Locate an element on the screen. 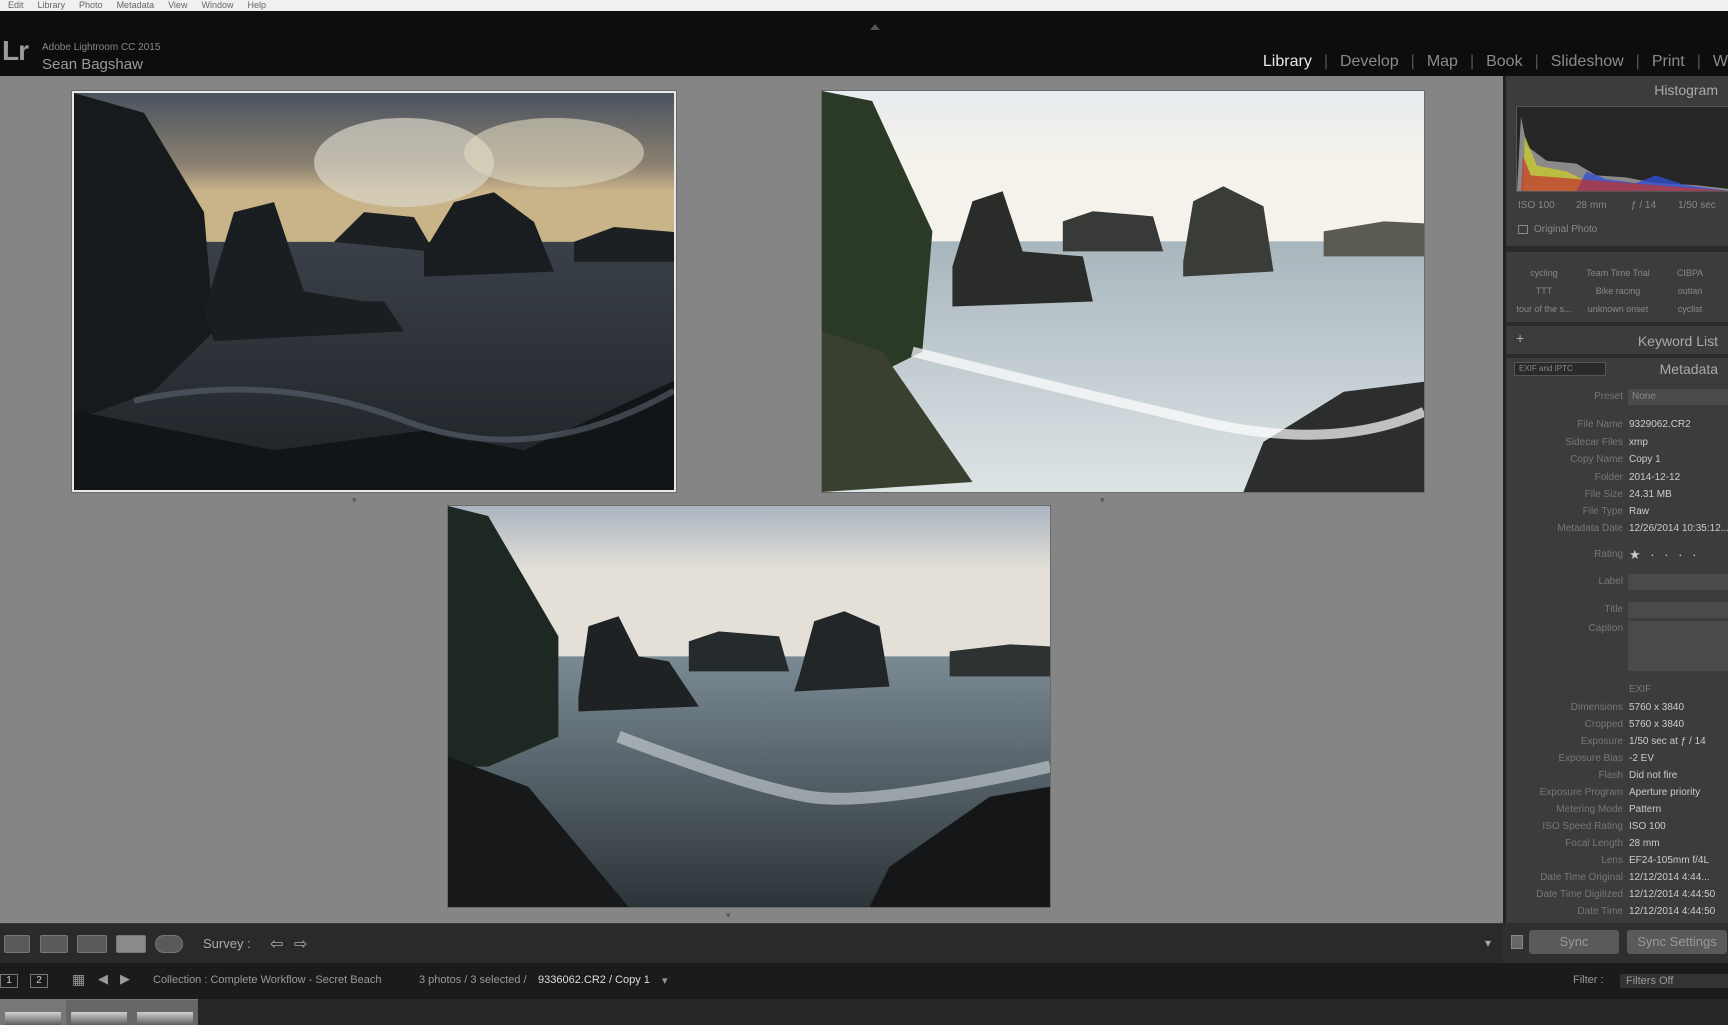 Image resolution: width=1728 pixels, height=1025 pixels. keyword-suggestion: outlan is located at coordinates (1690, 291).